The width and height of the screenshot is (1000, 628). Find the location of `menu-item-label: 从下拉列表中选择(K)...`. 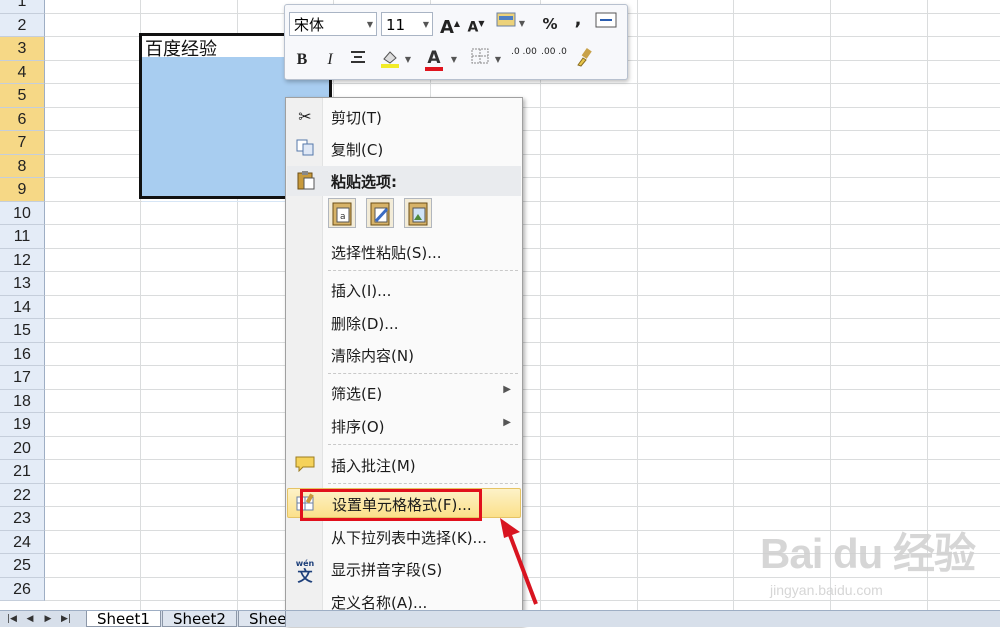

menu-item-label: 从下拉列表中选择(K)... is located at coordinates (409, 538).